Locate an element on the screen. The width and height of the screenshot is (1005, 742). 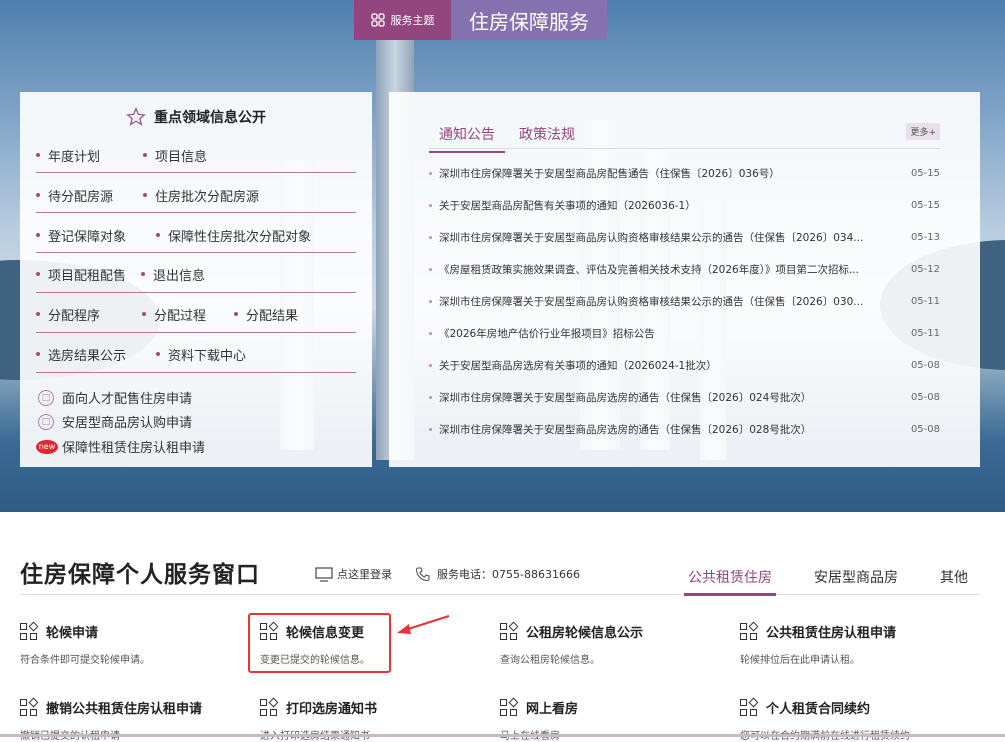
theme-label-box: 服务主题 is located at coordinates (402, 20).